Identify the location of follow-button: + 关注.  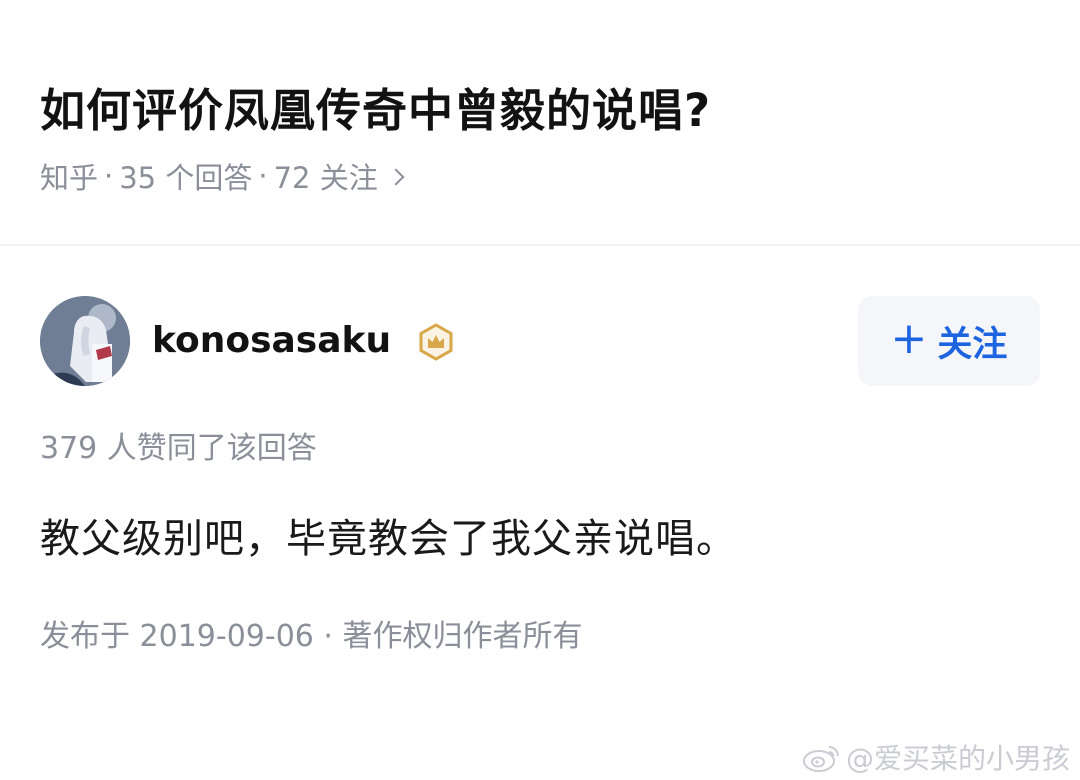
(949, 341).